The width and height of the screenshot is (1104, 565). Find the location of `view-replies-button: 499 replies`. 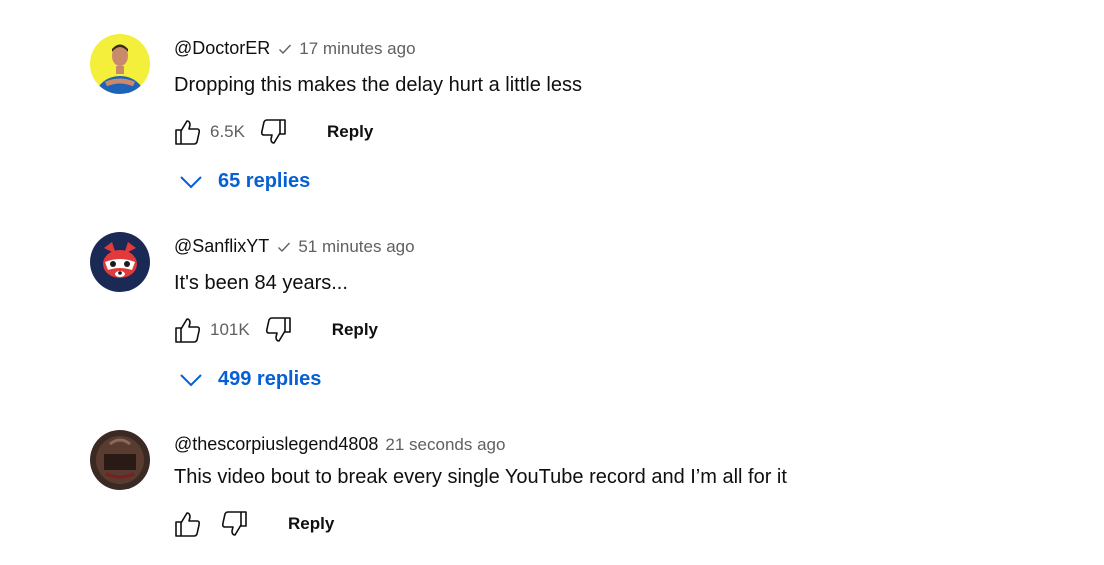

view-replies-button: 499 replies is located at coordinates (247, 379).